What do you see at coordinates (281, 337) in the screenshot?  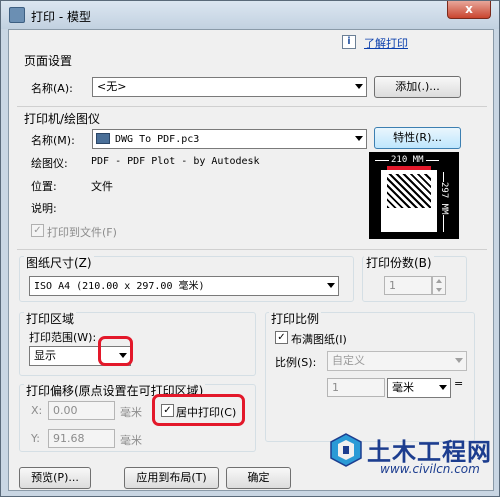 I see `fit-to-paper-checkbox: ✓` at bounding box center [281, 337].